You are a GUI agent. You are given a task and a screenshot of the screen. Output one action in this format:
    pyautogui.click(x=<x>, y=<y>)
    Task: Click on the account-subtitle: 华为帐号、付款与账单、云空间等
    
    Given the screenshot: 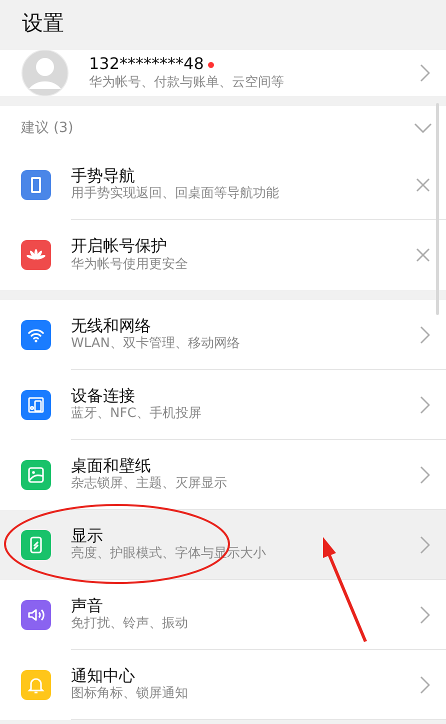 What is the action you would take?
    pyautogui.click(x=187, y=83)
    